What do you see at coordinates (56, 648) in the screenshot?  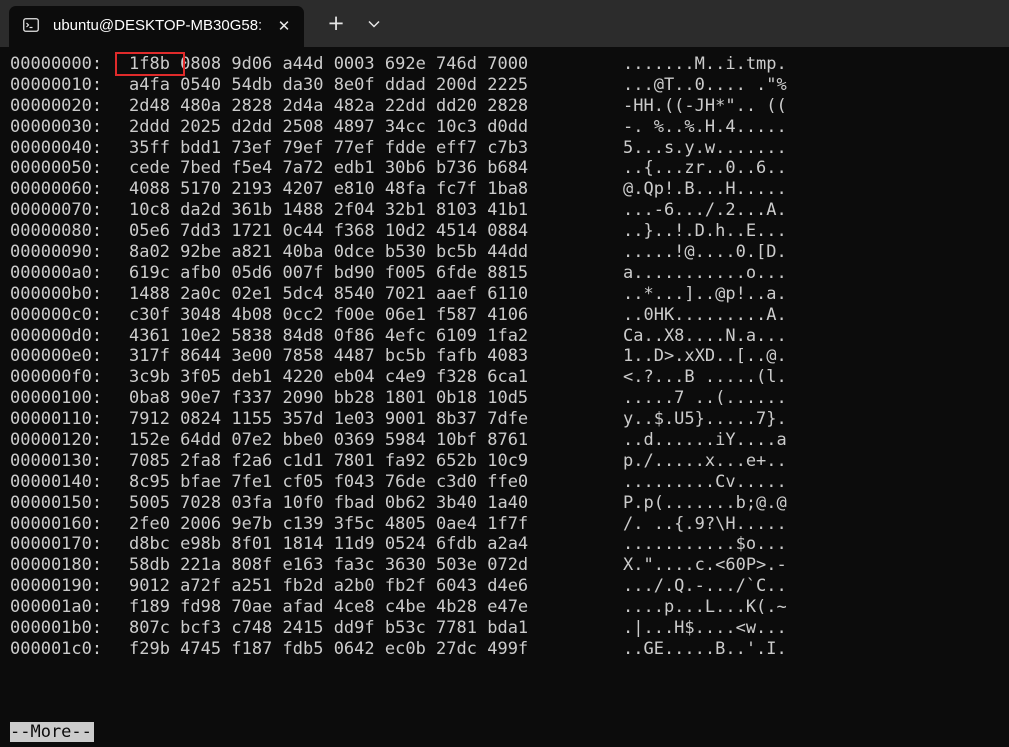 I see `hexdump-offset: 000001c0:` at bounding box center [56, 648].